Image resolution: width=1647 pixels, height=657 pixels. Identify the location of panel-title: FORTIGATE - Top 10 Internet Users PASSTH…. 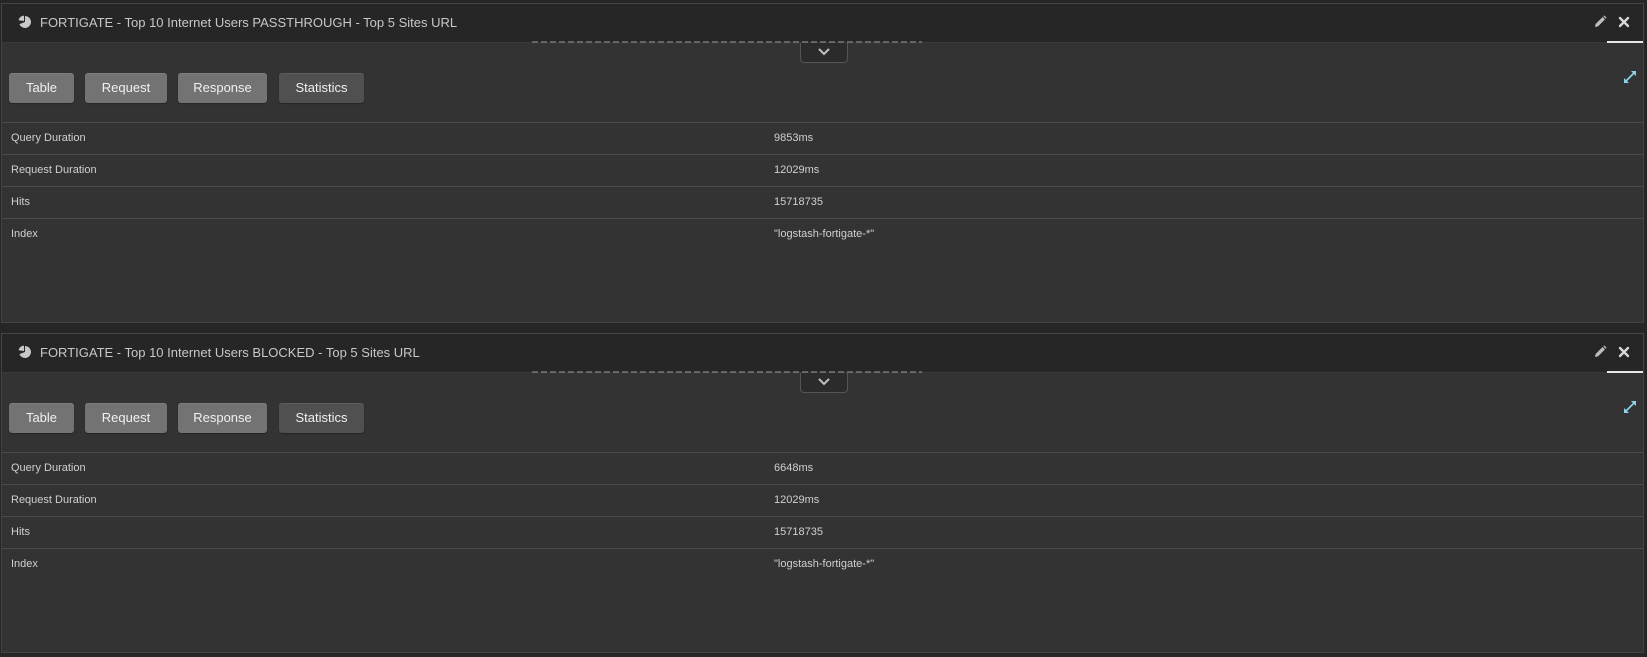
(249, 22).